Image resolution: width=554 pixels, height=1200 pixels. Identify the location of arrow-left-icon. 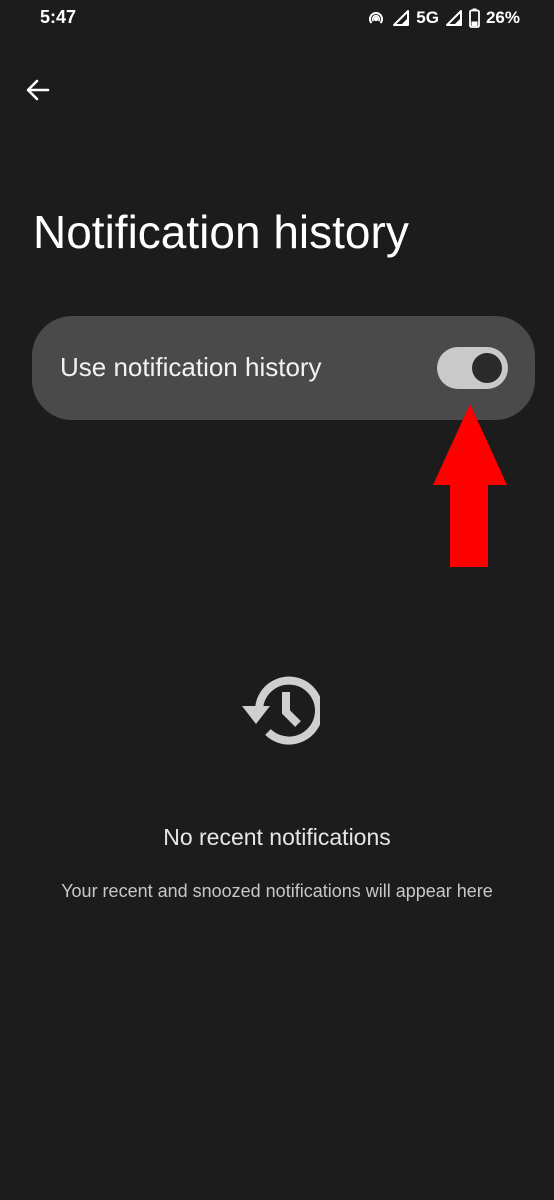
(38, 92).